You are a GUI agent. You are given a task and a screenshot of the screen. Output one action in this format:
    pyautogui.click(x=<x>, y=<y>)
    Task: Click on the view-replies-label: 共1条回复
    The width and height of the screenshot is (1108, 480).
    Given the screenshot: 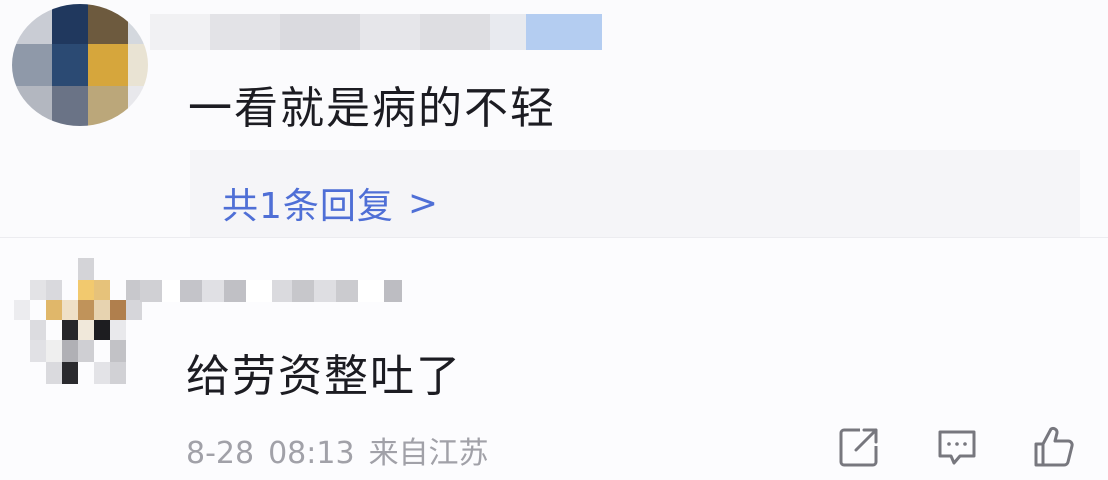 What is the action you would take?
    pyautogui.click(x=308, y=206)
    